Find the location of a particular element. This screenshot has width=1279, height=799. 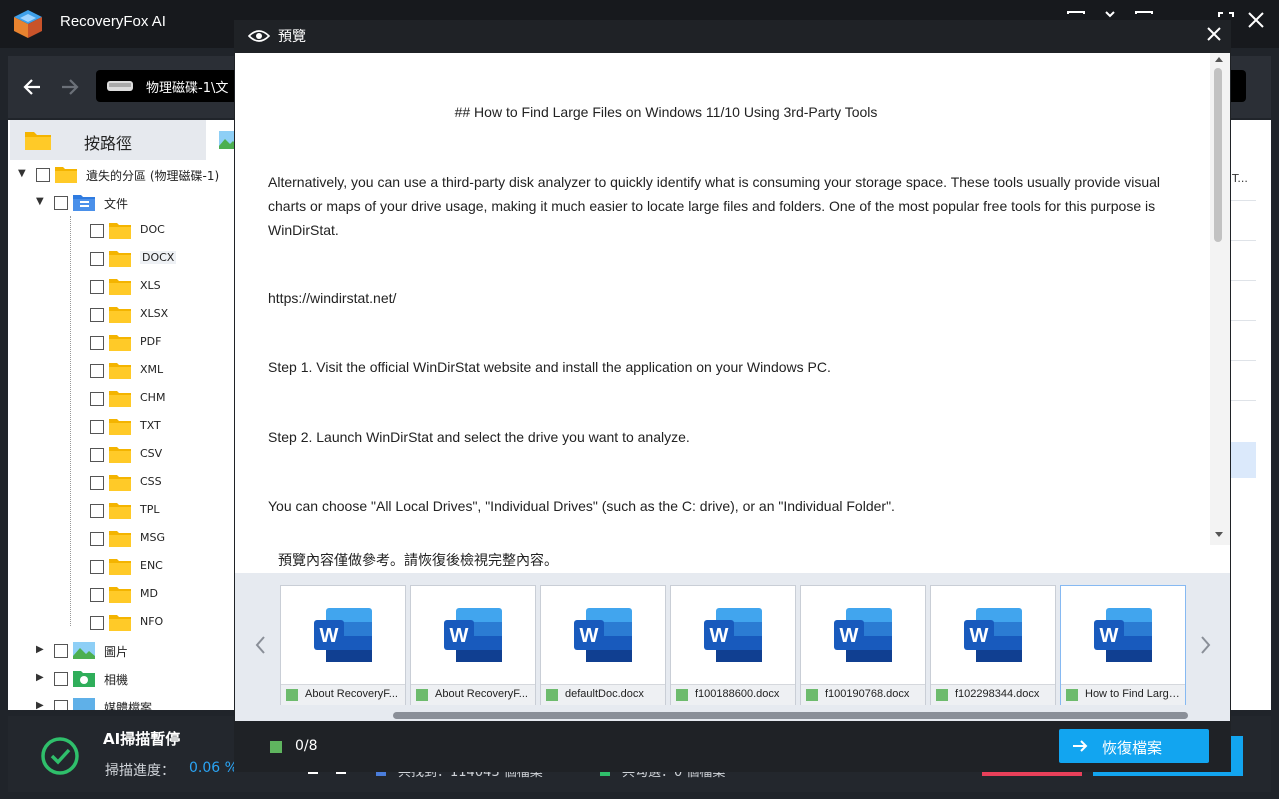

scan-complete-check-icon is located at coordinates (60, 756).